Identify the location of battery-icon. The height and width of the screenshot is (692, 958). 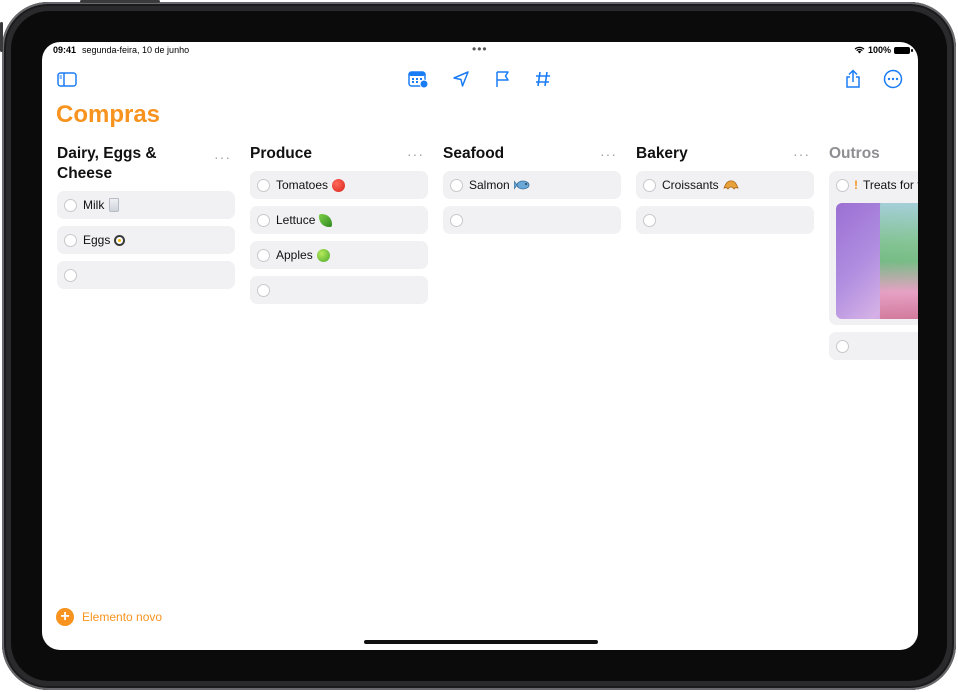
(903, 50).